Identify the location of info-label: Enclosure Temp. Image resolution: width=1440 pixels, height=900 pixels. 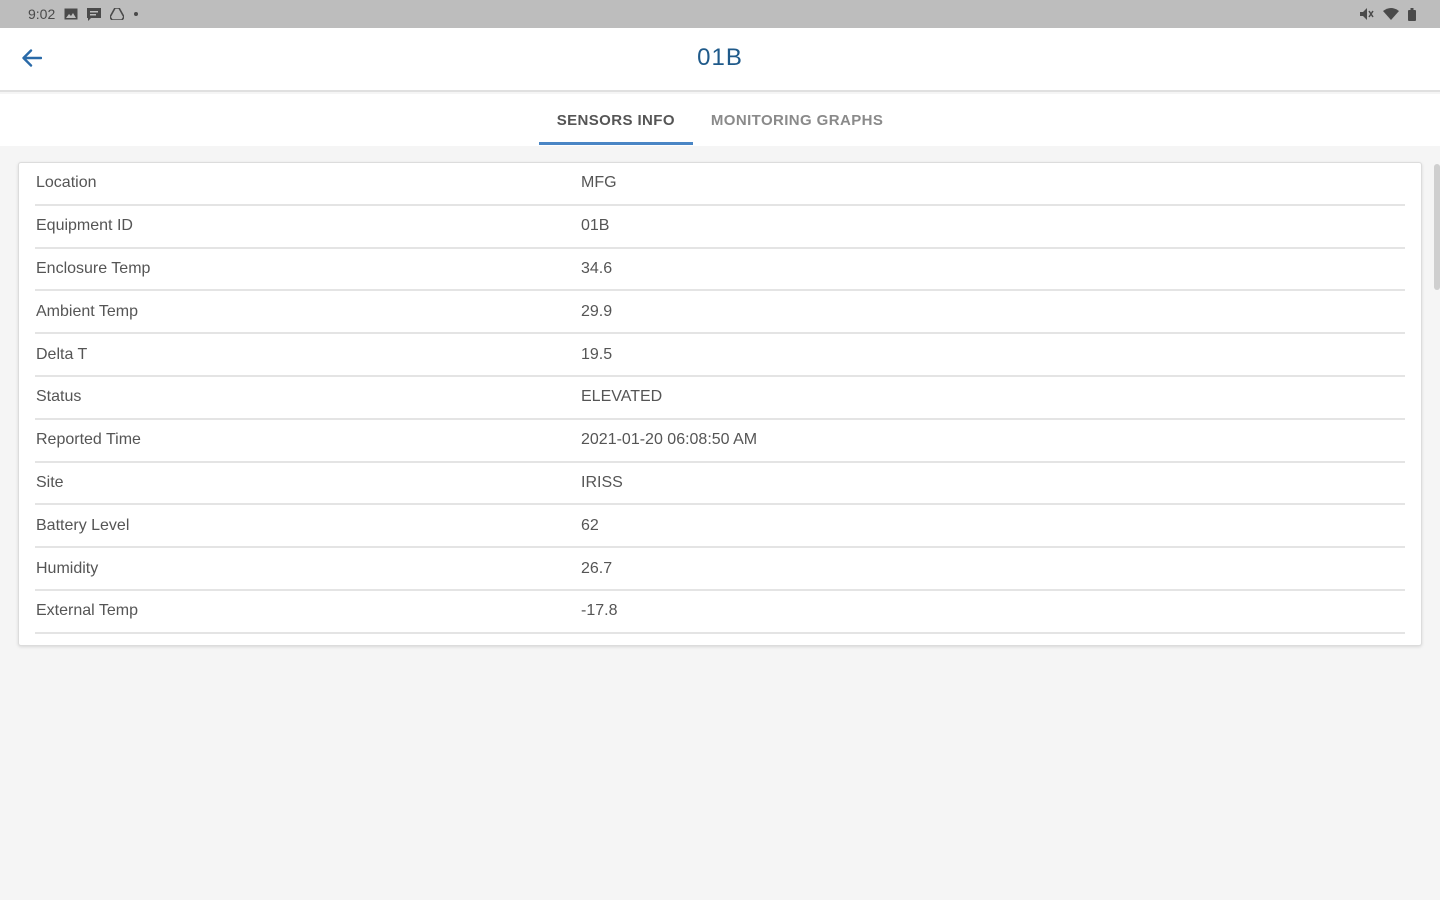
(93, 268).